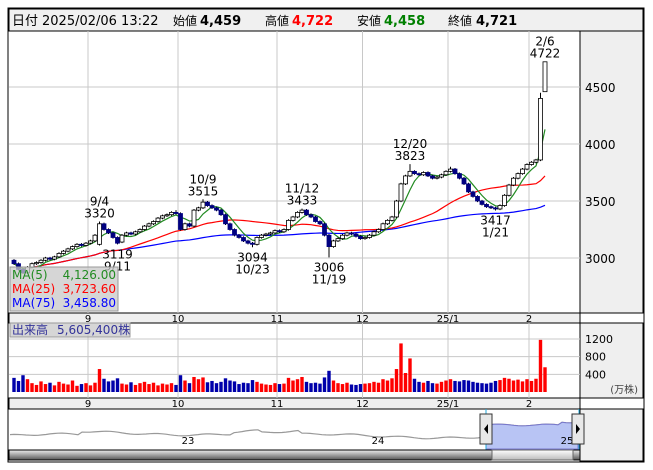 The width and height of the screenshot is (653, 470). I want to click on price-tick-label: 4000, so click(600, 145).